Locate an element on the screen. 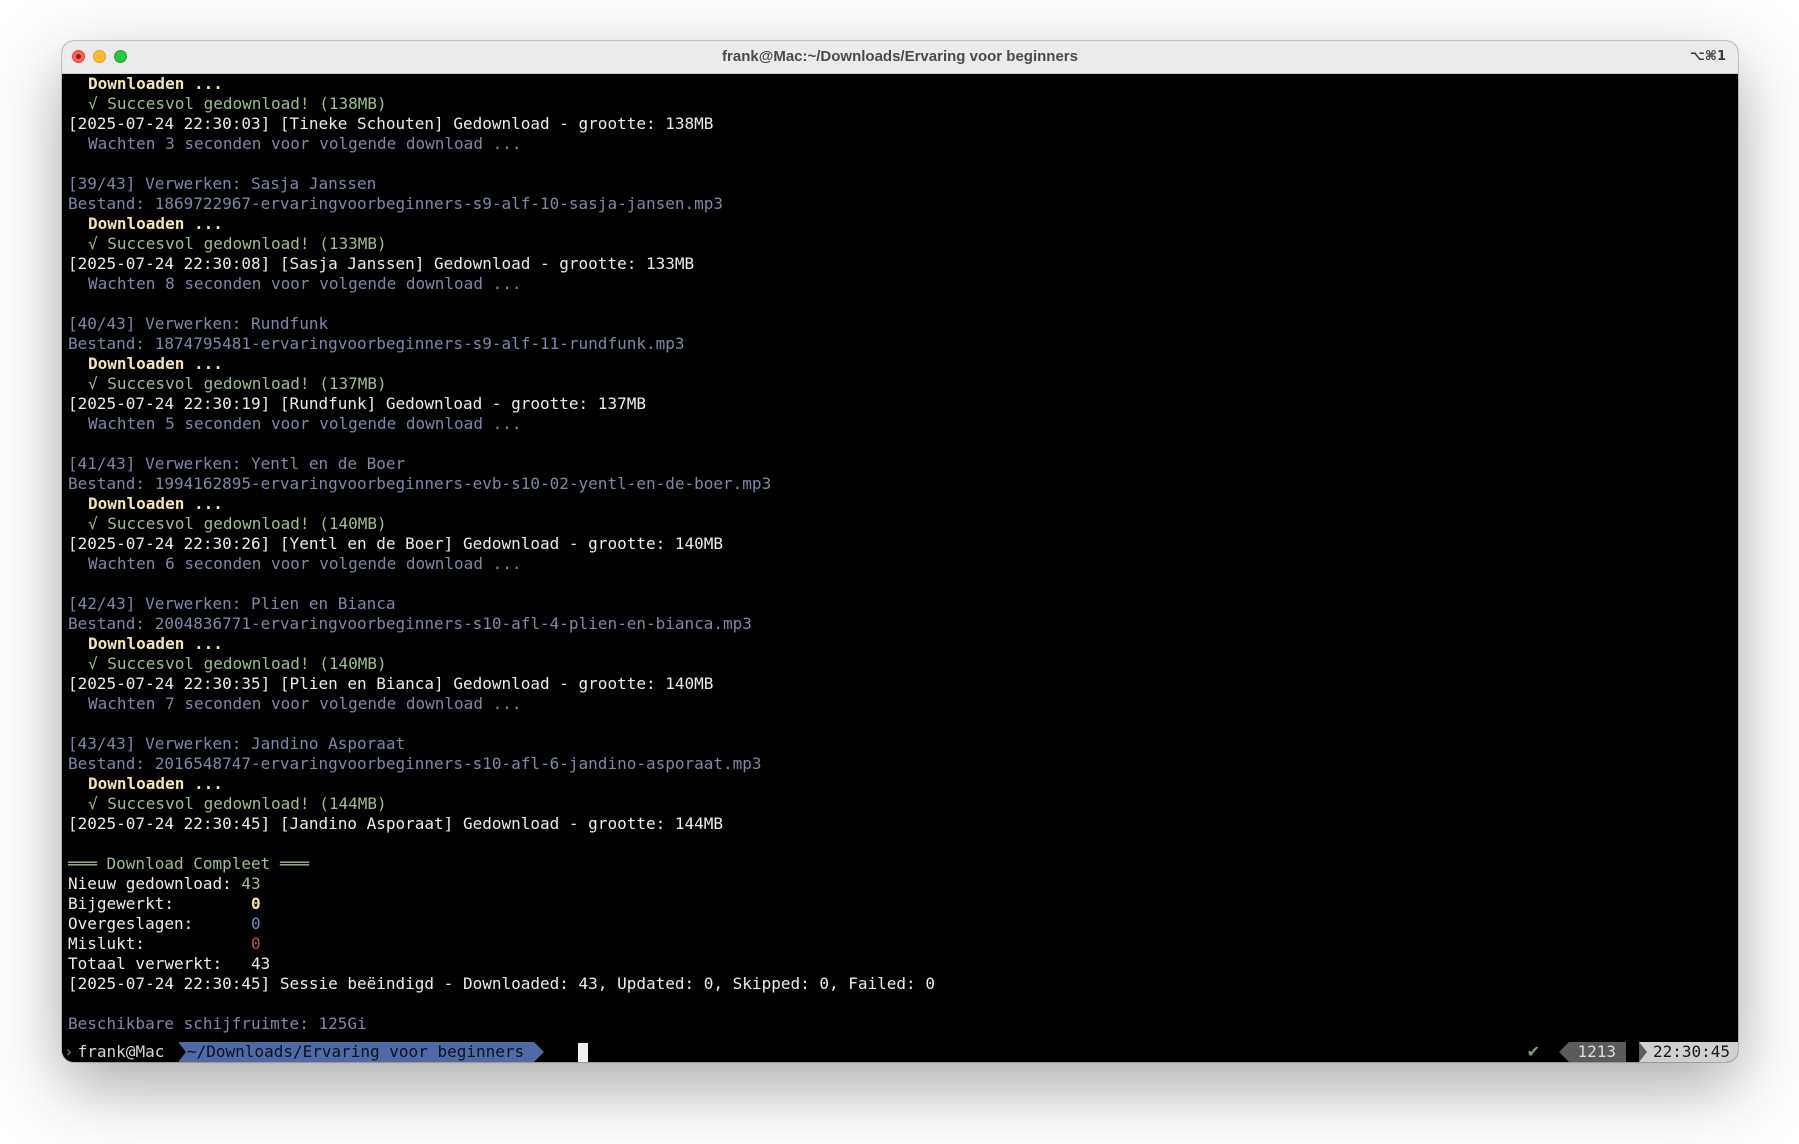 This screenshot has height=1144, width=1799. summary-total-row: Totaal verwerkt: 43 is located at coordinates (900, 964).